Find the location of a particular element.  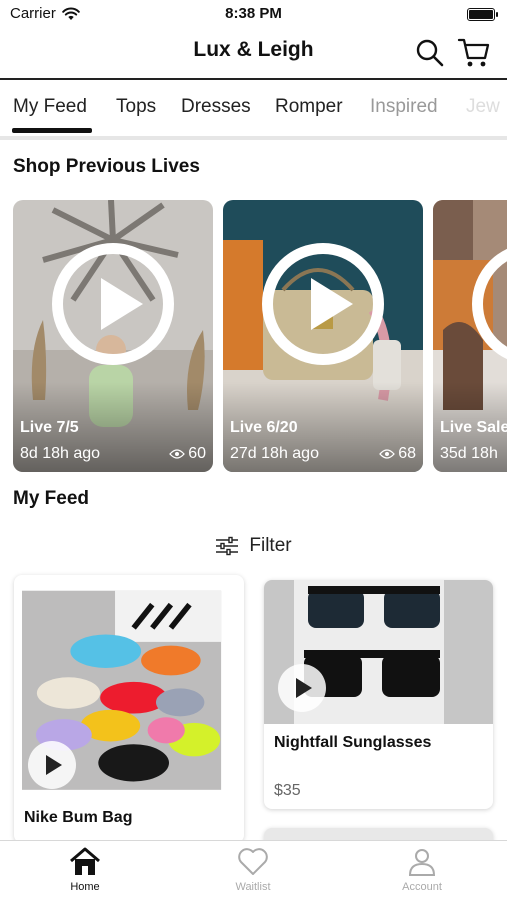

live-view-count: 68 is located at coordinates (397, 454).